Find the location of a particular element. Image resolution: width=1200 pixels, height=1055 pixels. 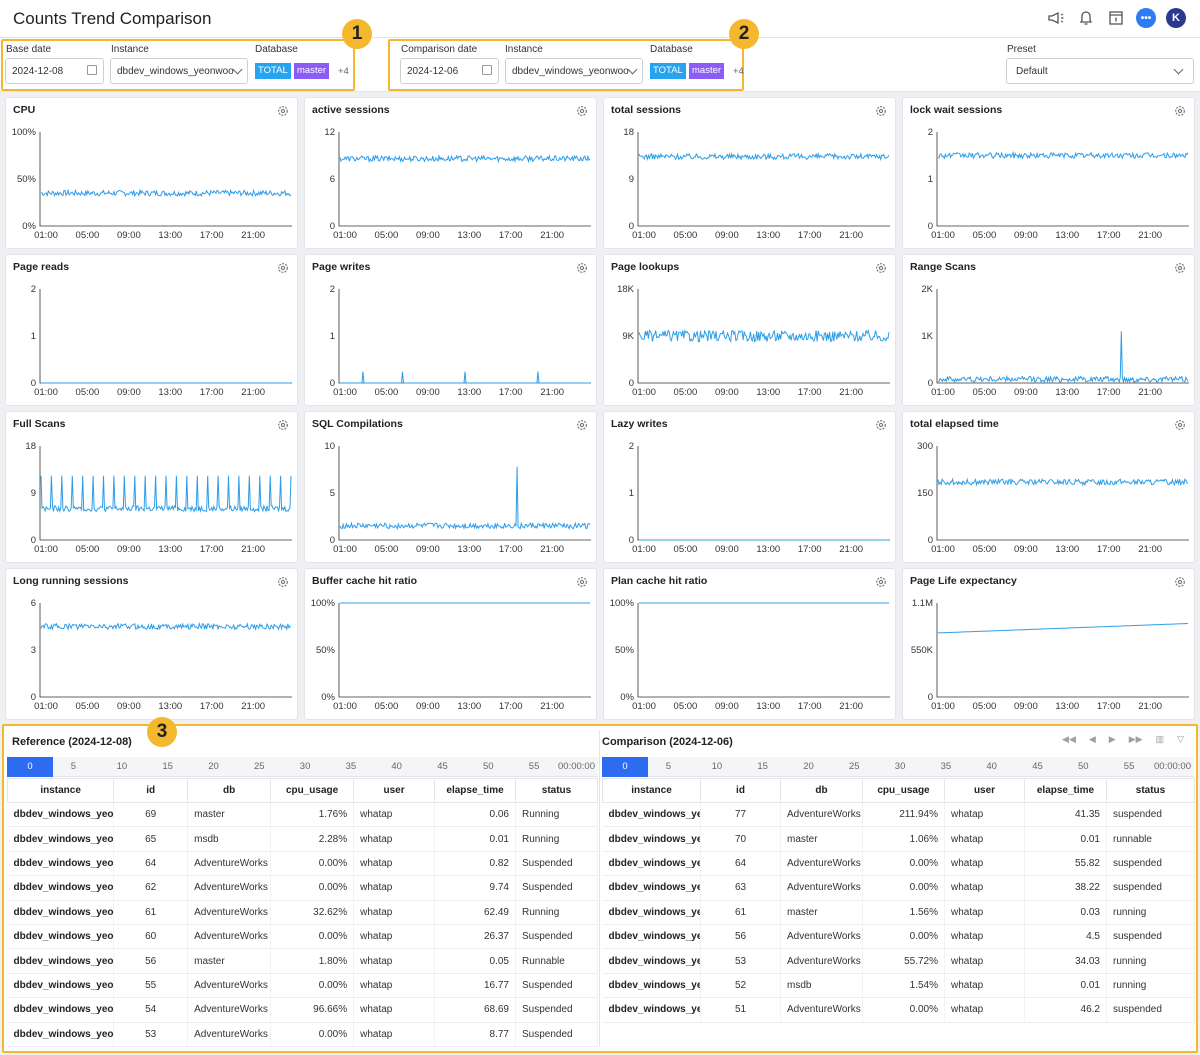

base-tag-master: master is located at coordinates (312, 71).